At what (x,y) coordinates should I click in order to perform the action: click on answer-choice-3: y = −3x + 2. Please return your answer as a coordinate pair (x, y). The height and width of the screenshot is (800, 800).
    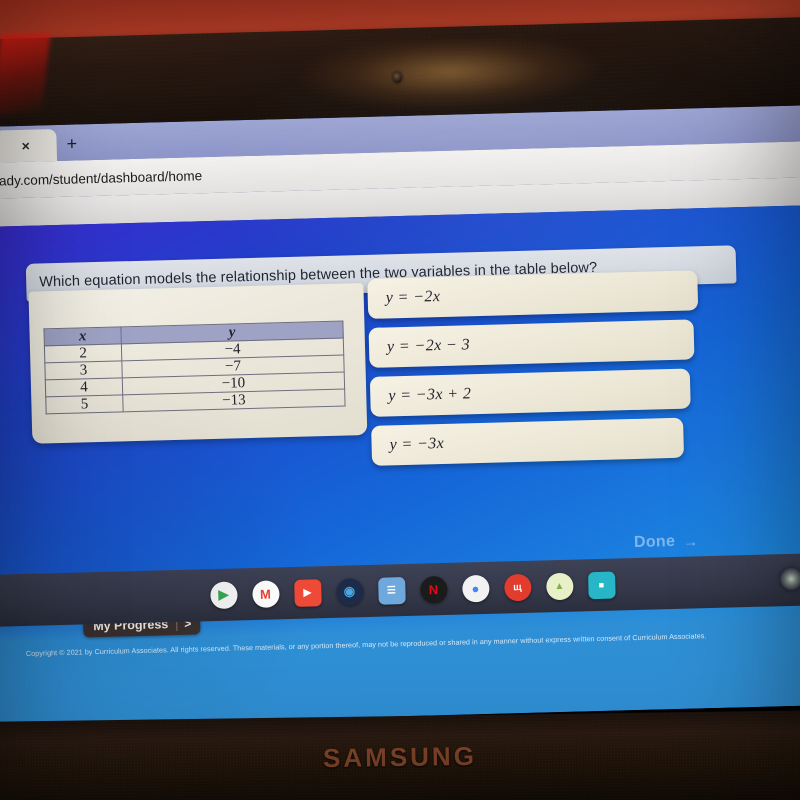
    Looking at the image, I should click on (530, 392).